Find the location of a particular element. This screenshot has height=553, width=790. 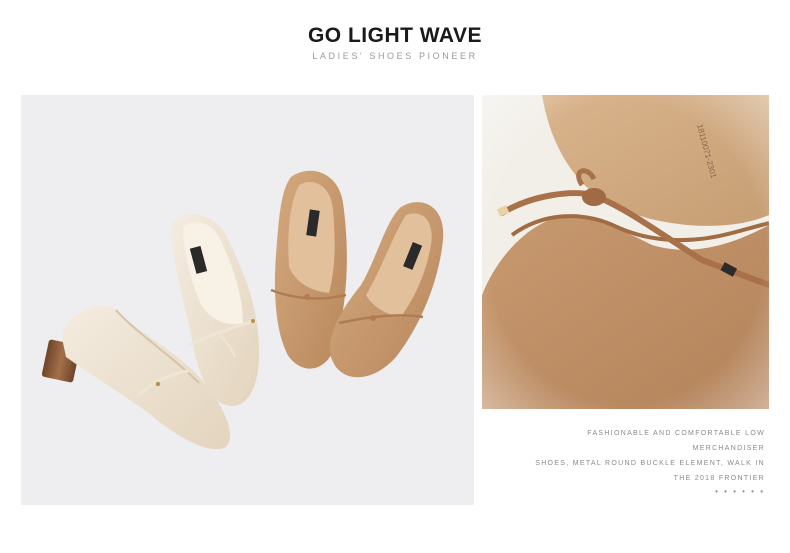

brand-title: GO LIGHT WAVE is located at coordinates (395, 35).